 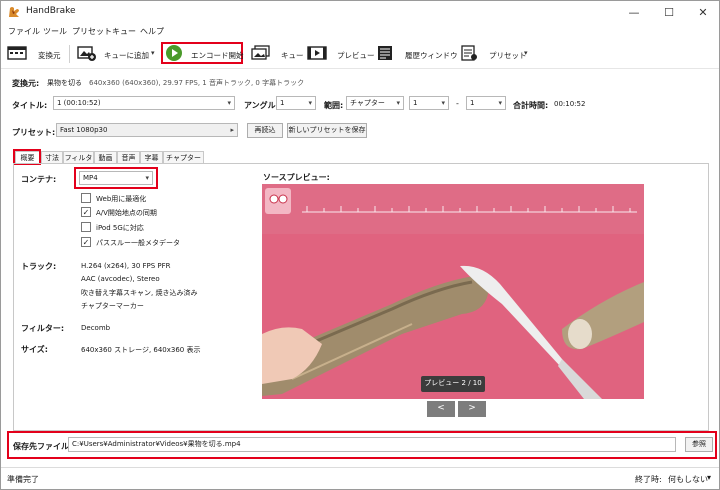 What do you see at coordinates (152, 31) in the screenshot?
I see `menu-help: ヘルプ` at bounding box center [152, 31].